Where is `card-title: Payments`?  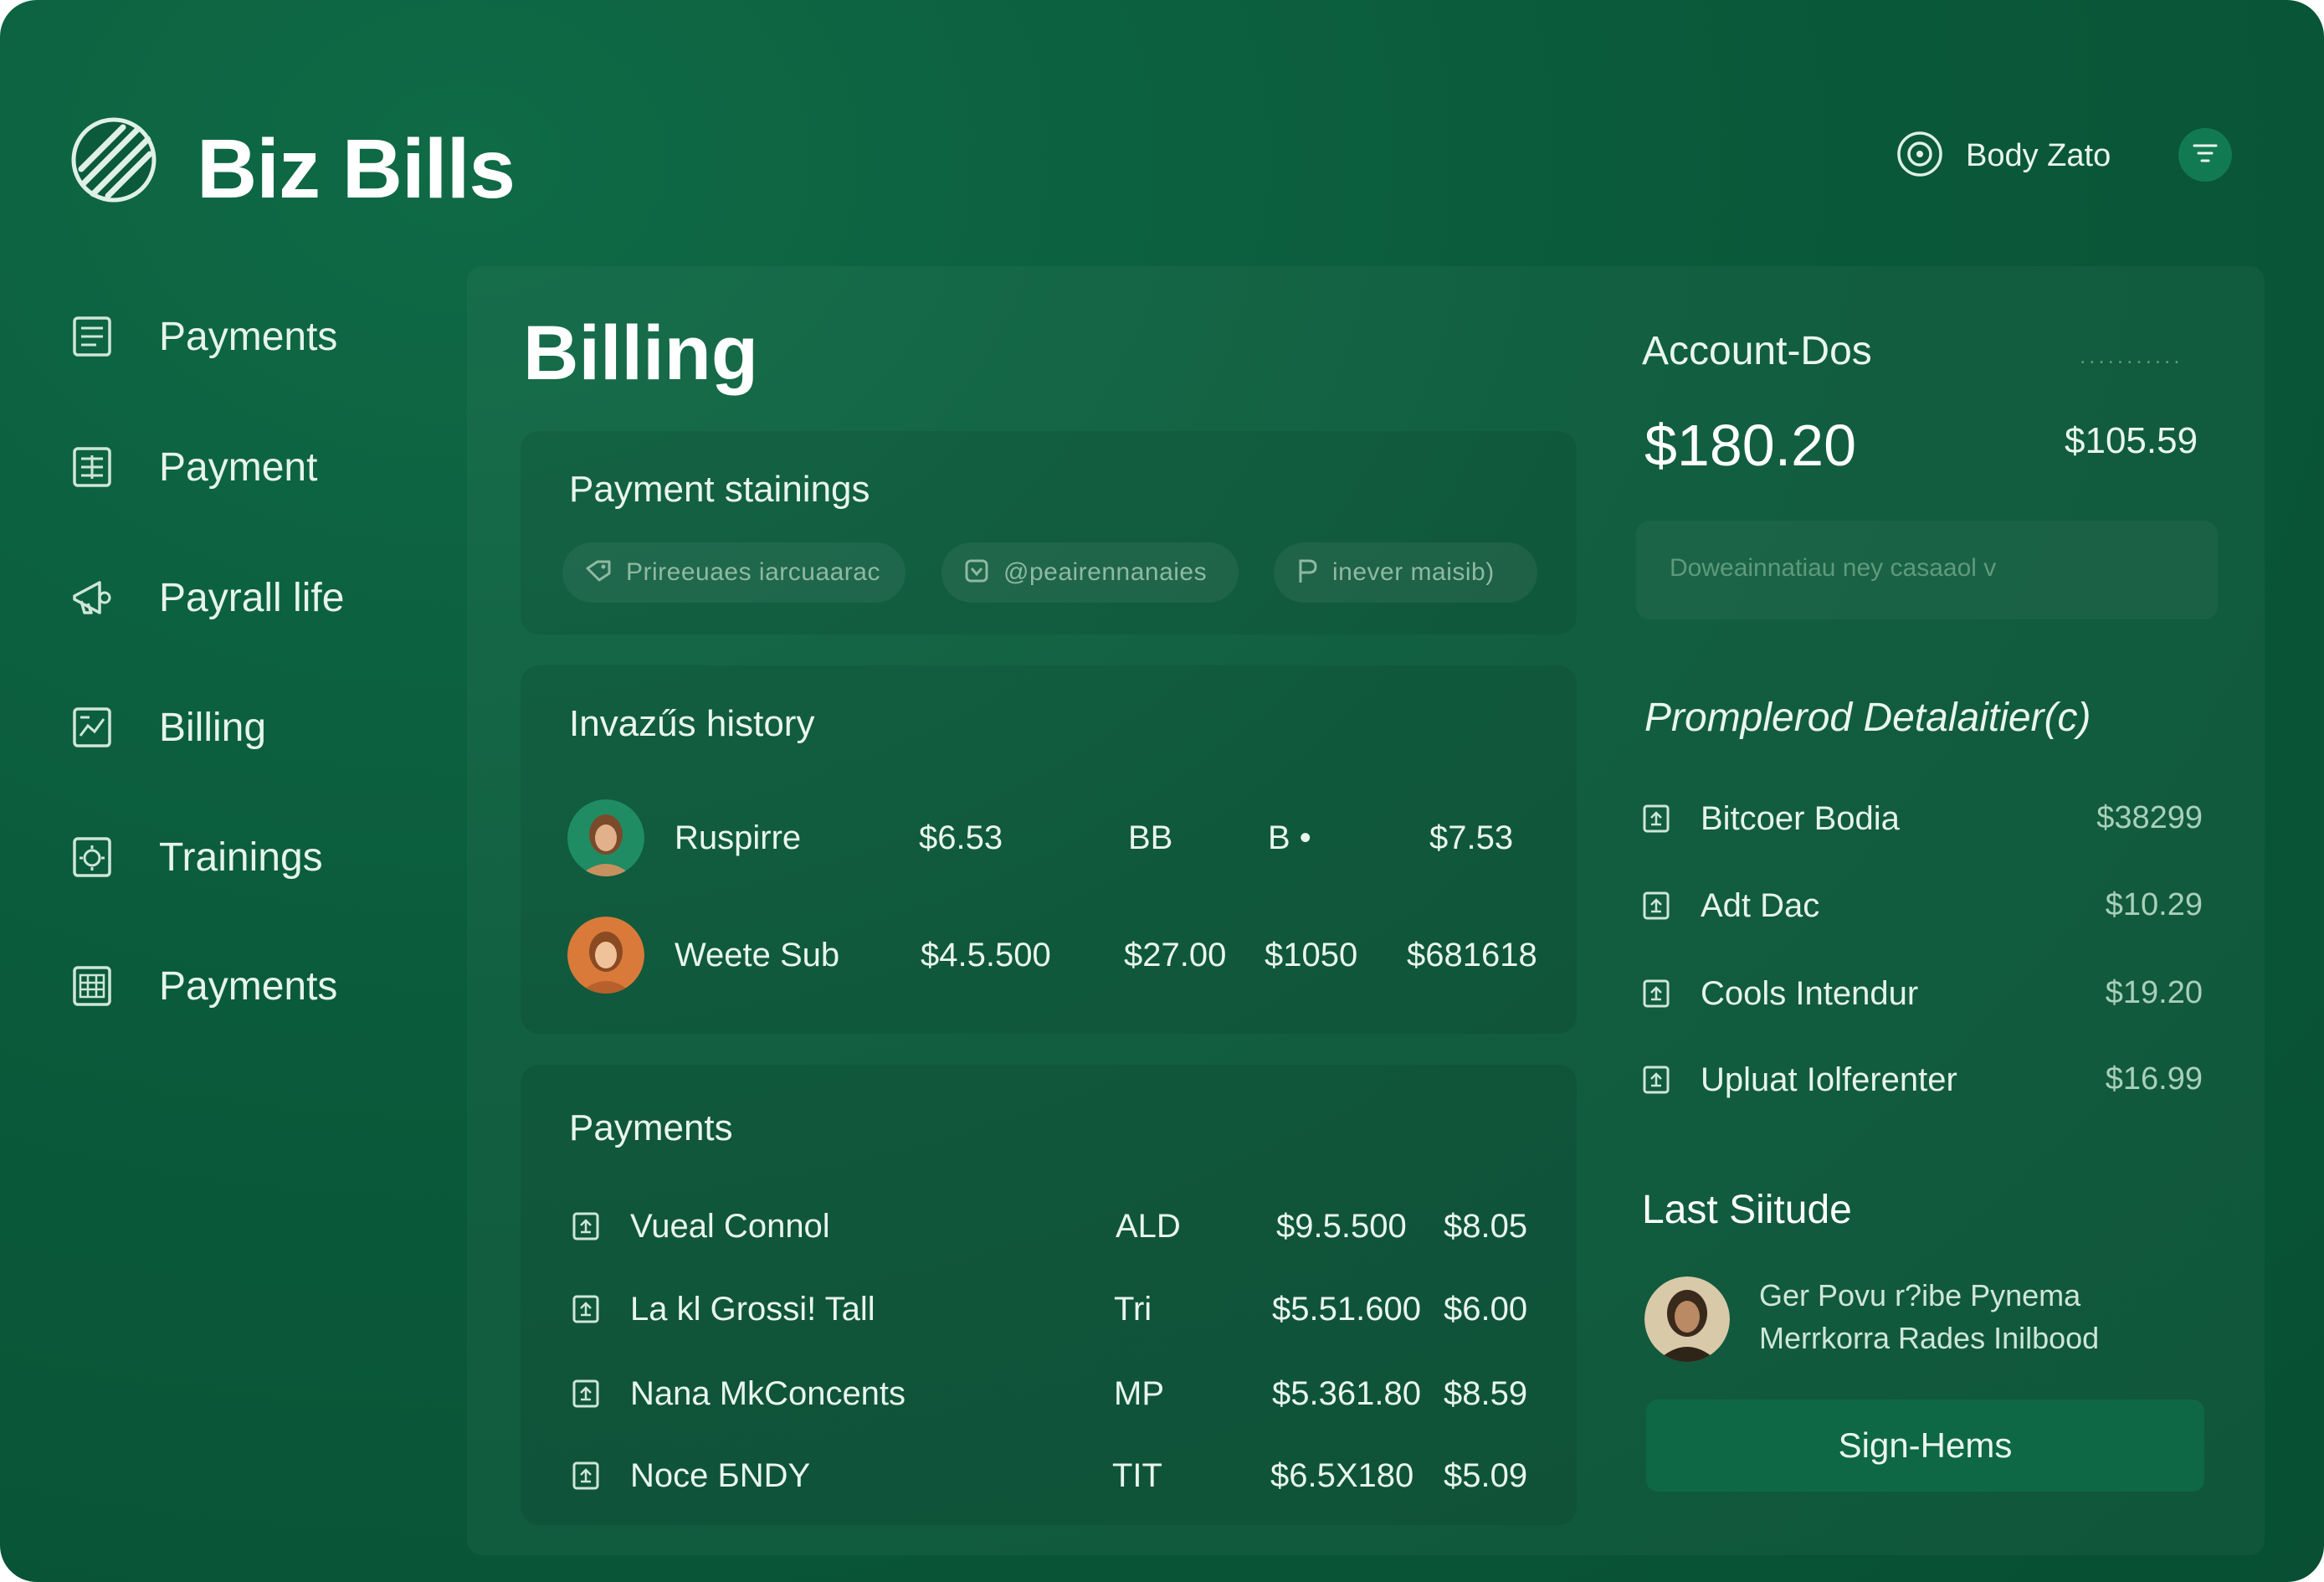
card-title: Payments is located at coordinates (651, 1127).